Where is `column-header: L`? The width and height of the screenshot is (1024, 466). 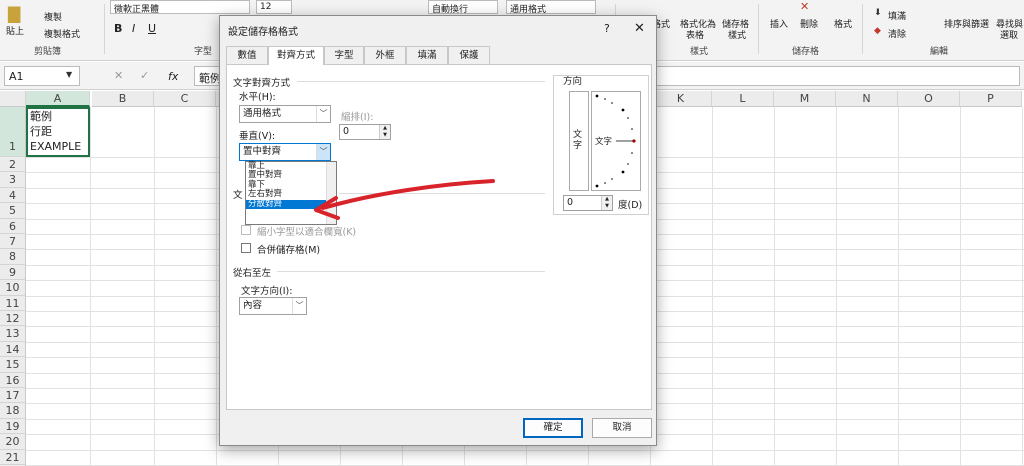 column-header: L is located at coordinates (743, 99).